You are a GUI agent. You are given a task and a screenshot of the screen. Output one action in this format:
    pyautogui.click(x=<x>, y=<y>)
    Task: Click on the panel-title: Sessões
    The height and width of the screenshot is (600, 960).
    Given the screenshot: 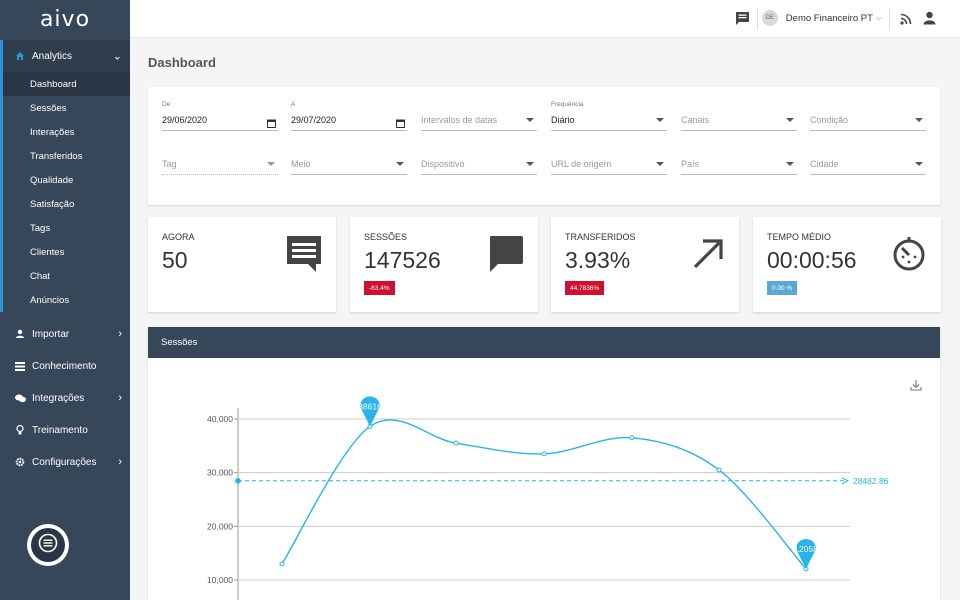 What is the action you would take?
    pyautogui.click(x=544, y=342)
    